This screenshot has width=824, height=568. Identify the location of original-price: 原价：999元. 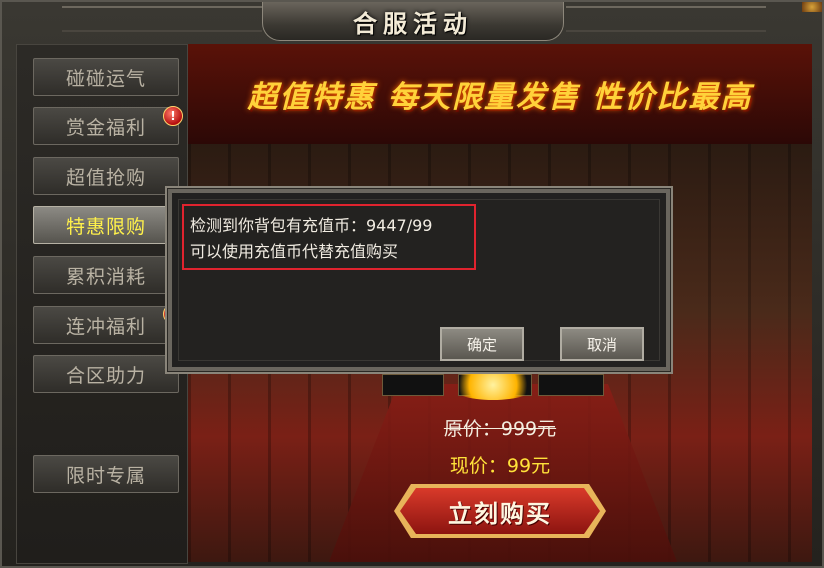
(500, 427).